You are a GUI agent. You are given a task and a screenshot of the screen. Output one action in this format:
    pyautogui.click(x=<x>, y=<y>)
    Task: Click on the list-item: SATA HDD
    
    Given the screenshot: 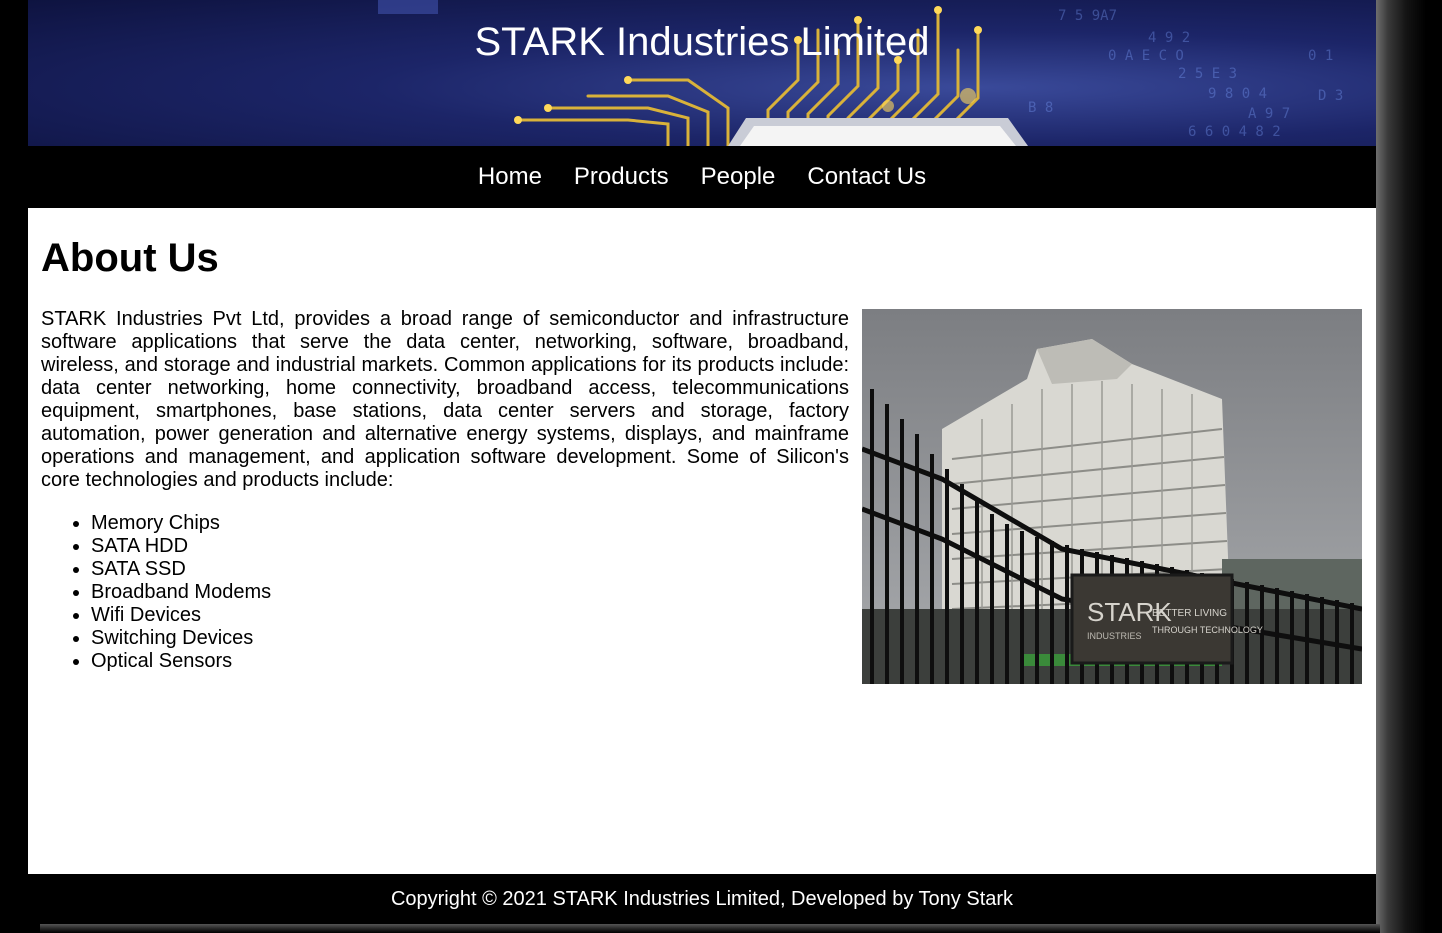 What is the action you would take?
    pyautogui.click(x=470, y=546)
    